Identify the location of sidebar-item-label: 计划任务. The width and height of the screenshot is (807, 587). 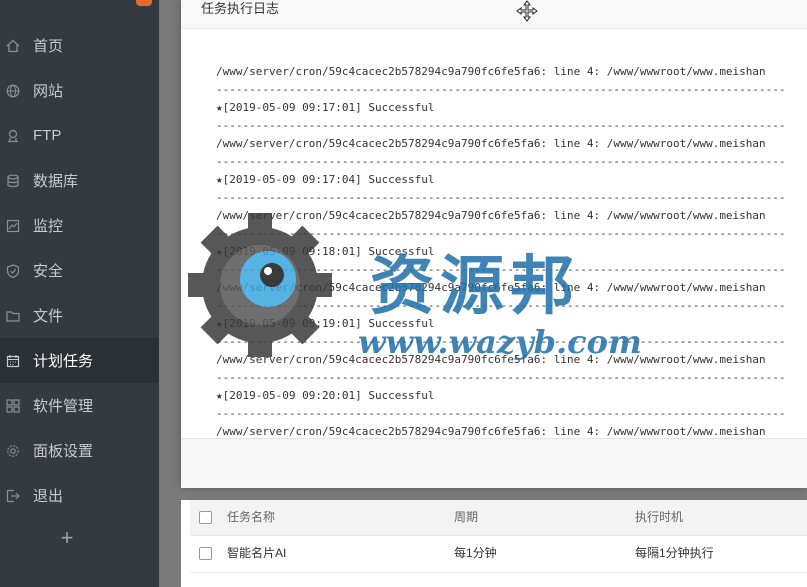
(63, 361).